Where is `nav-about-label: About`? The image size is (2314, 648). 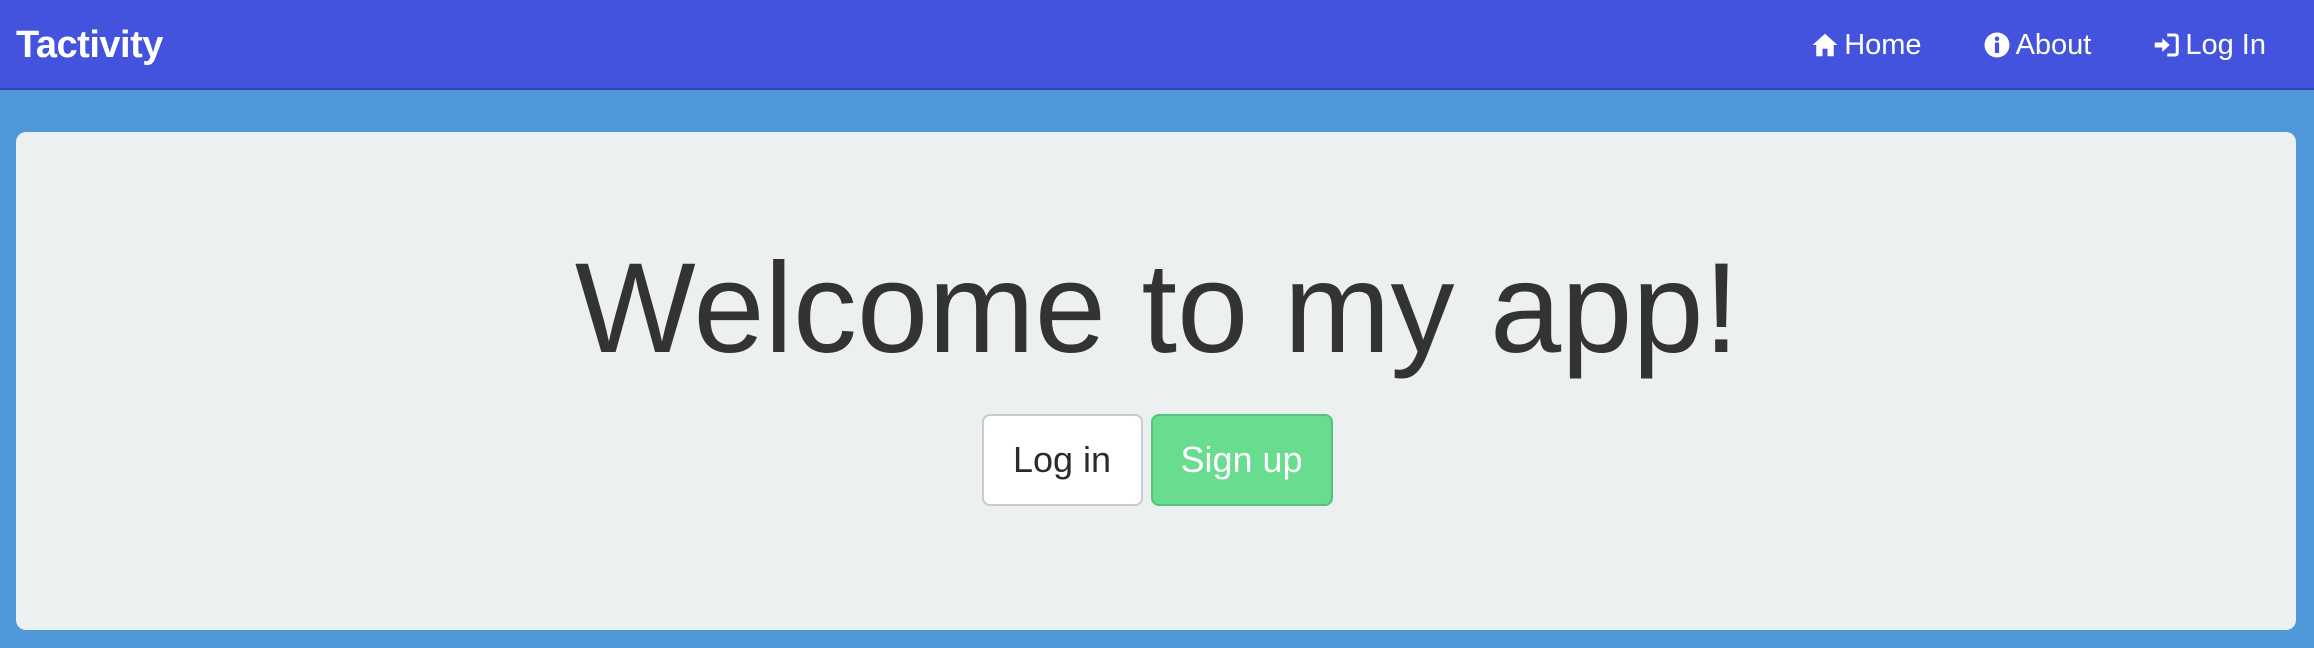
nav-about-label: About is located at coordinates (2053, 45).